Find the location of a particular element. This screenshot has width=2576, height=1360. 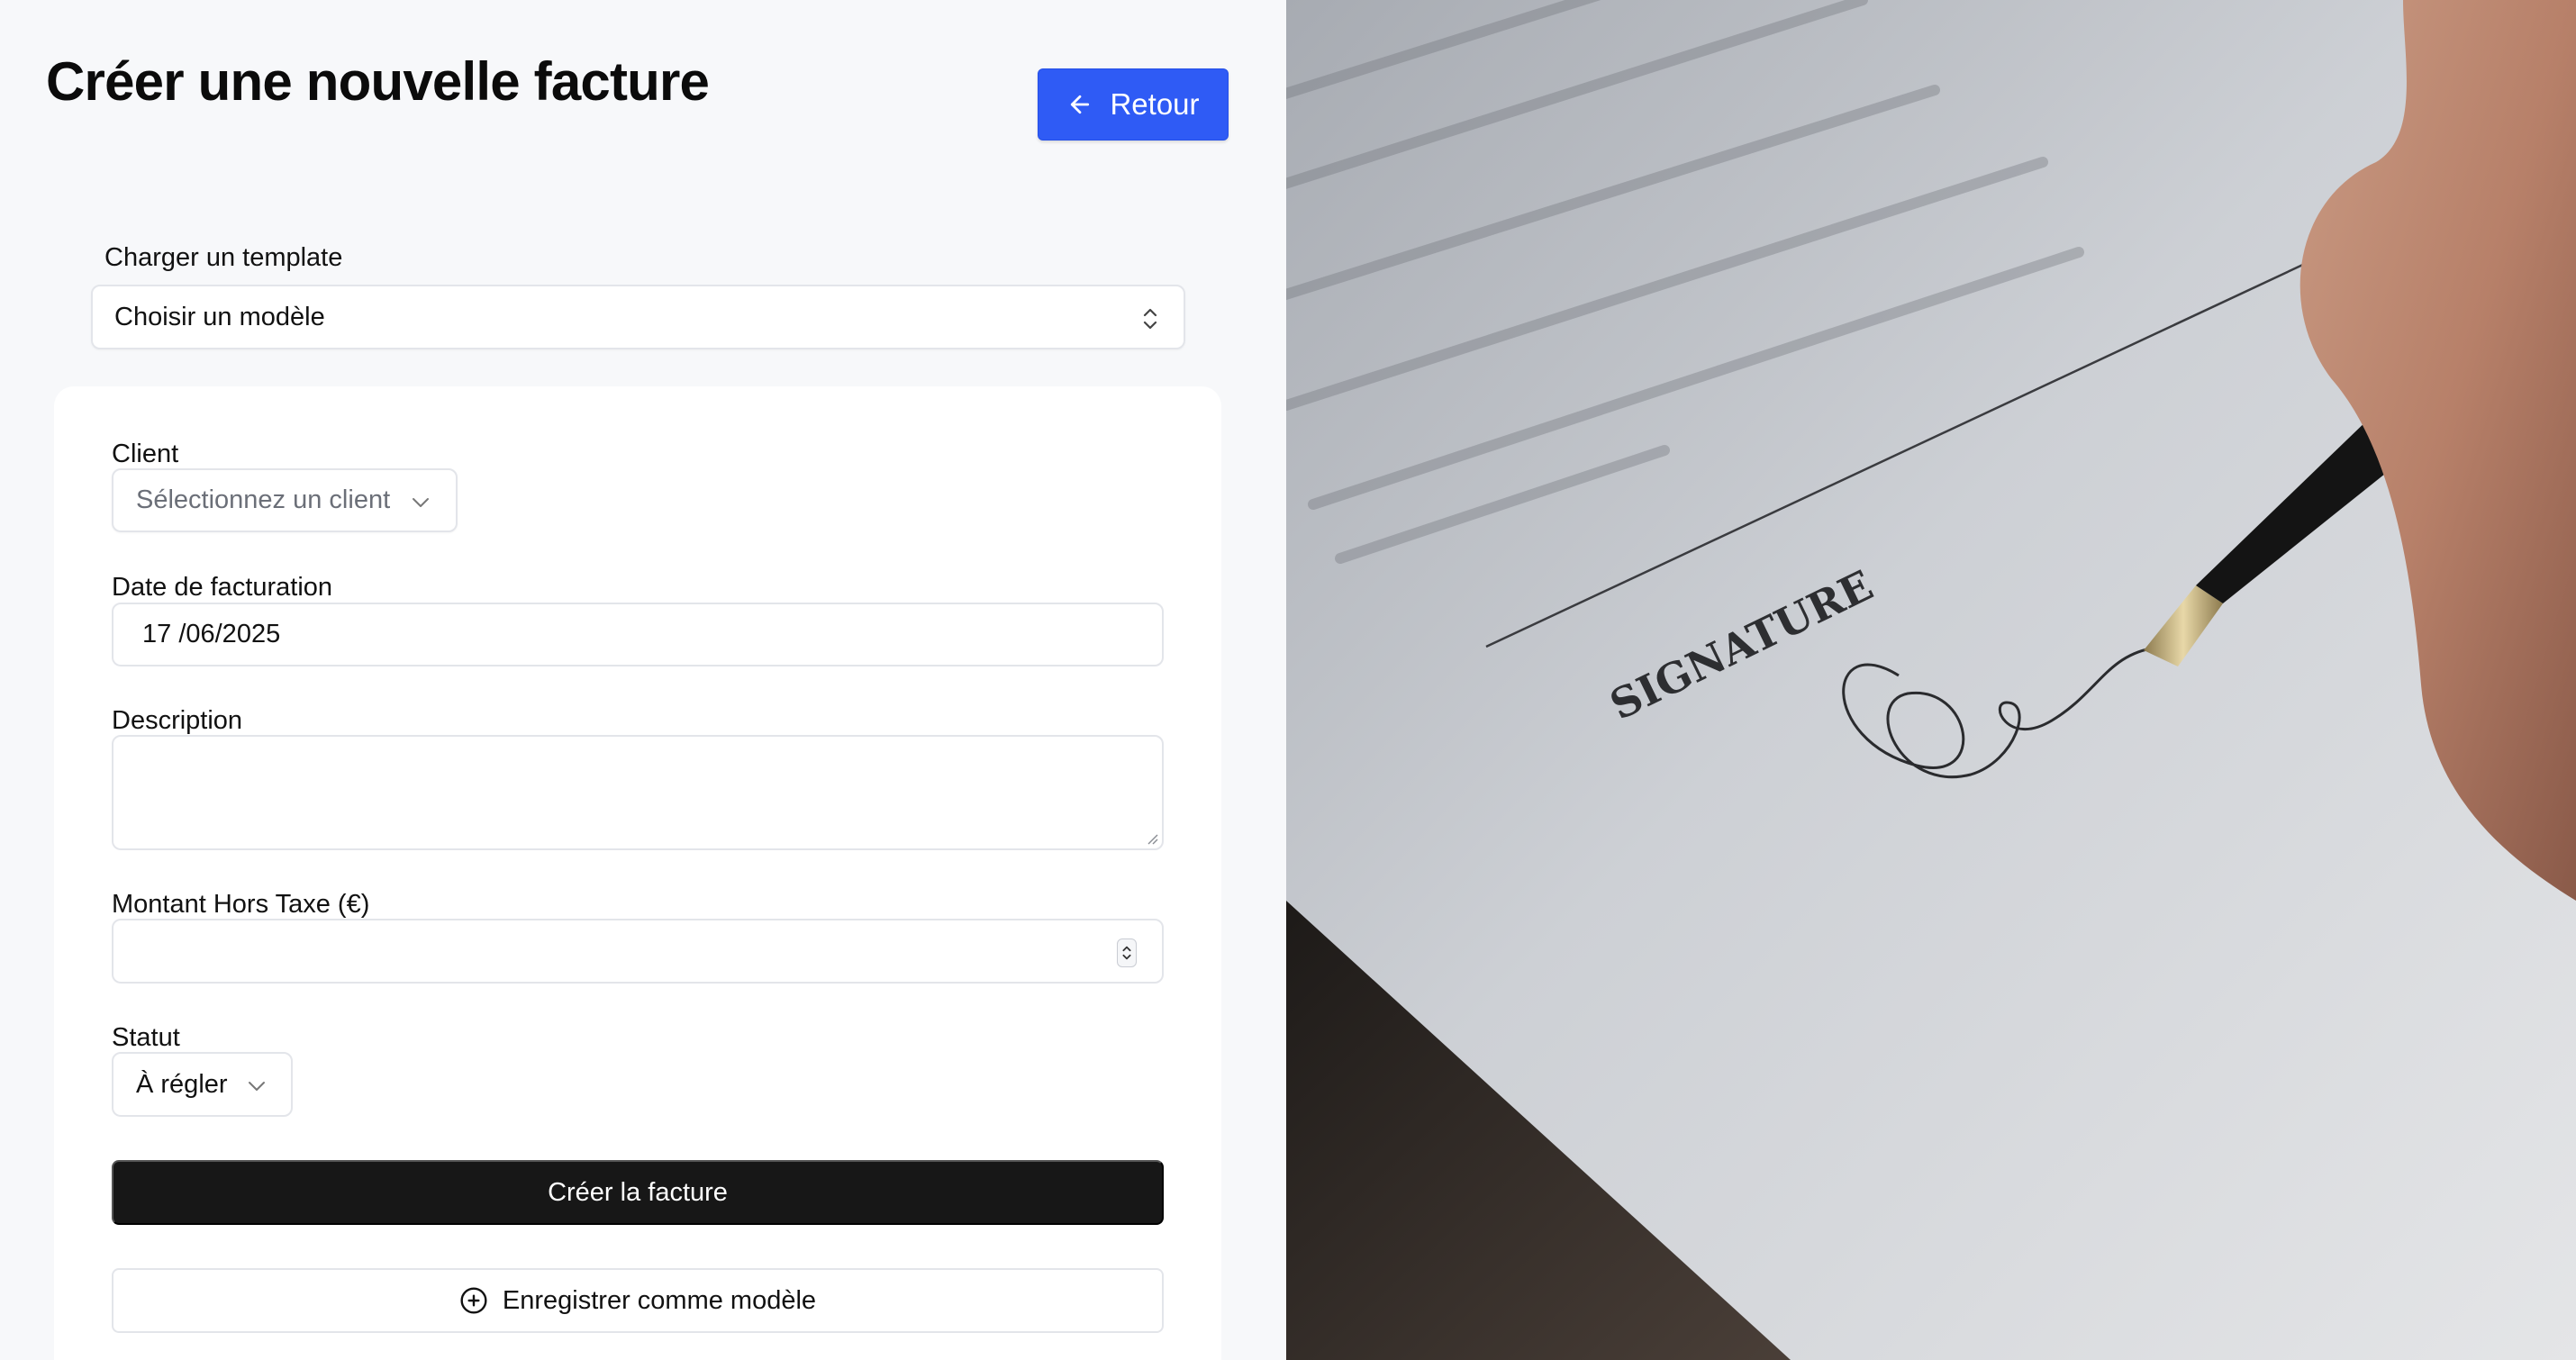

back-button: Retour is located at coordinates (1133, 105).